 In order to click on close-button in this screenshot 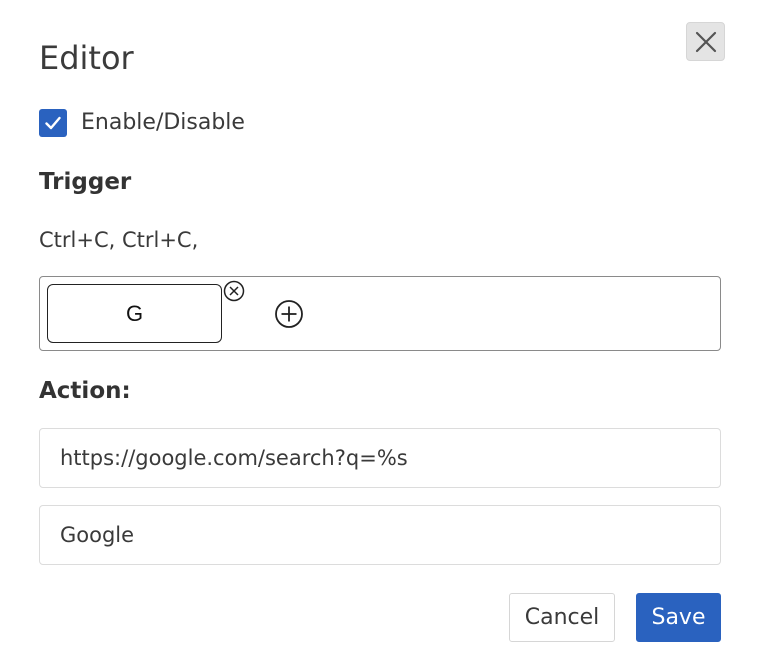, I will do `click(705, 41)`.